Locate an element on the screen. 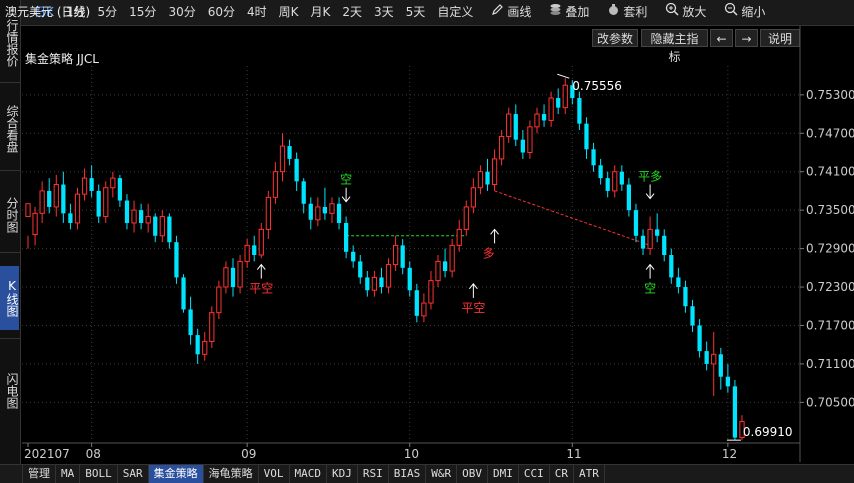 Image resolution: width=854 pixels, height=483 pixels. indicator-tab-0: 管理 is located at coordinates (39, 474).